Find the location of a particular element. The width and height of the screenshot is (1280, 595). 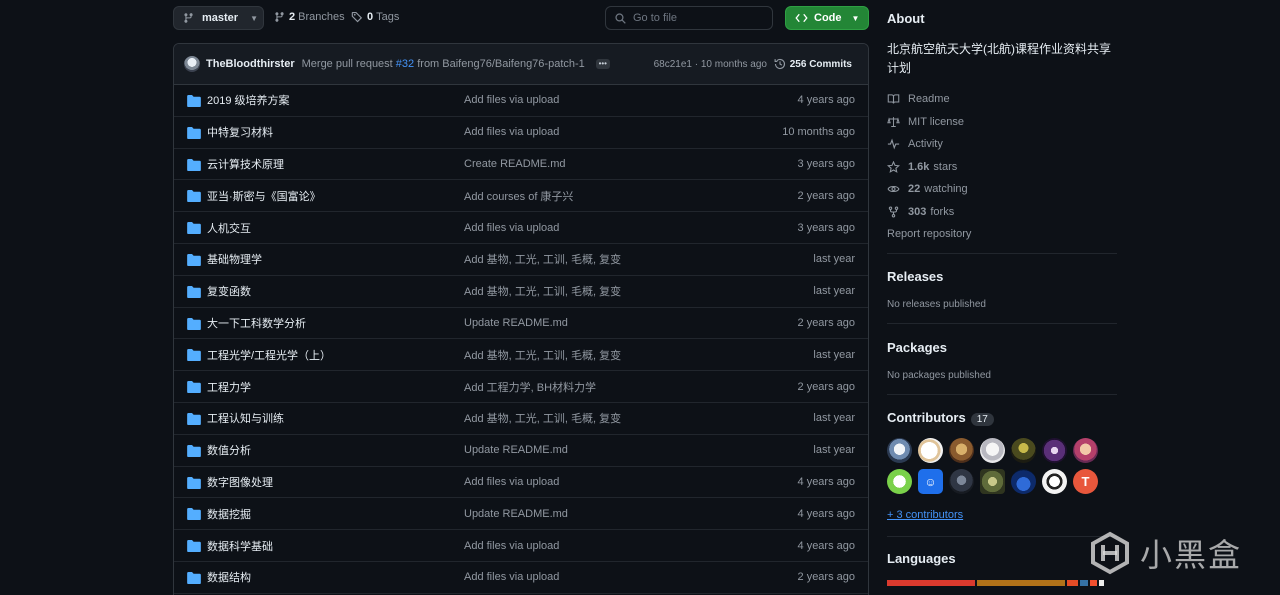

commit-author: TheBloodthirster is located at coordinates (250, 64).